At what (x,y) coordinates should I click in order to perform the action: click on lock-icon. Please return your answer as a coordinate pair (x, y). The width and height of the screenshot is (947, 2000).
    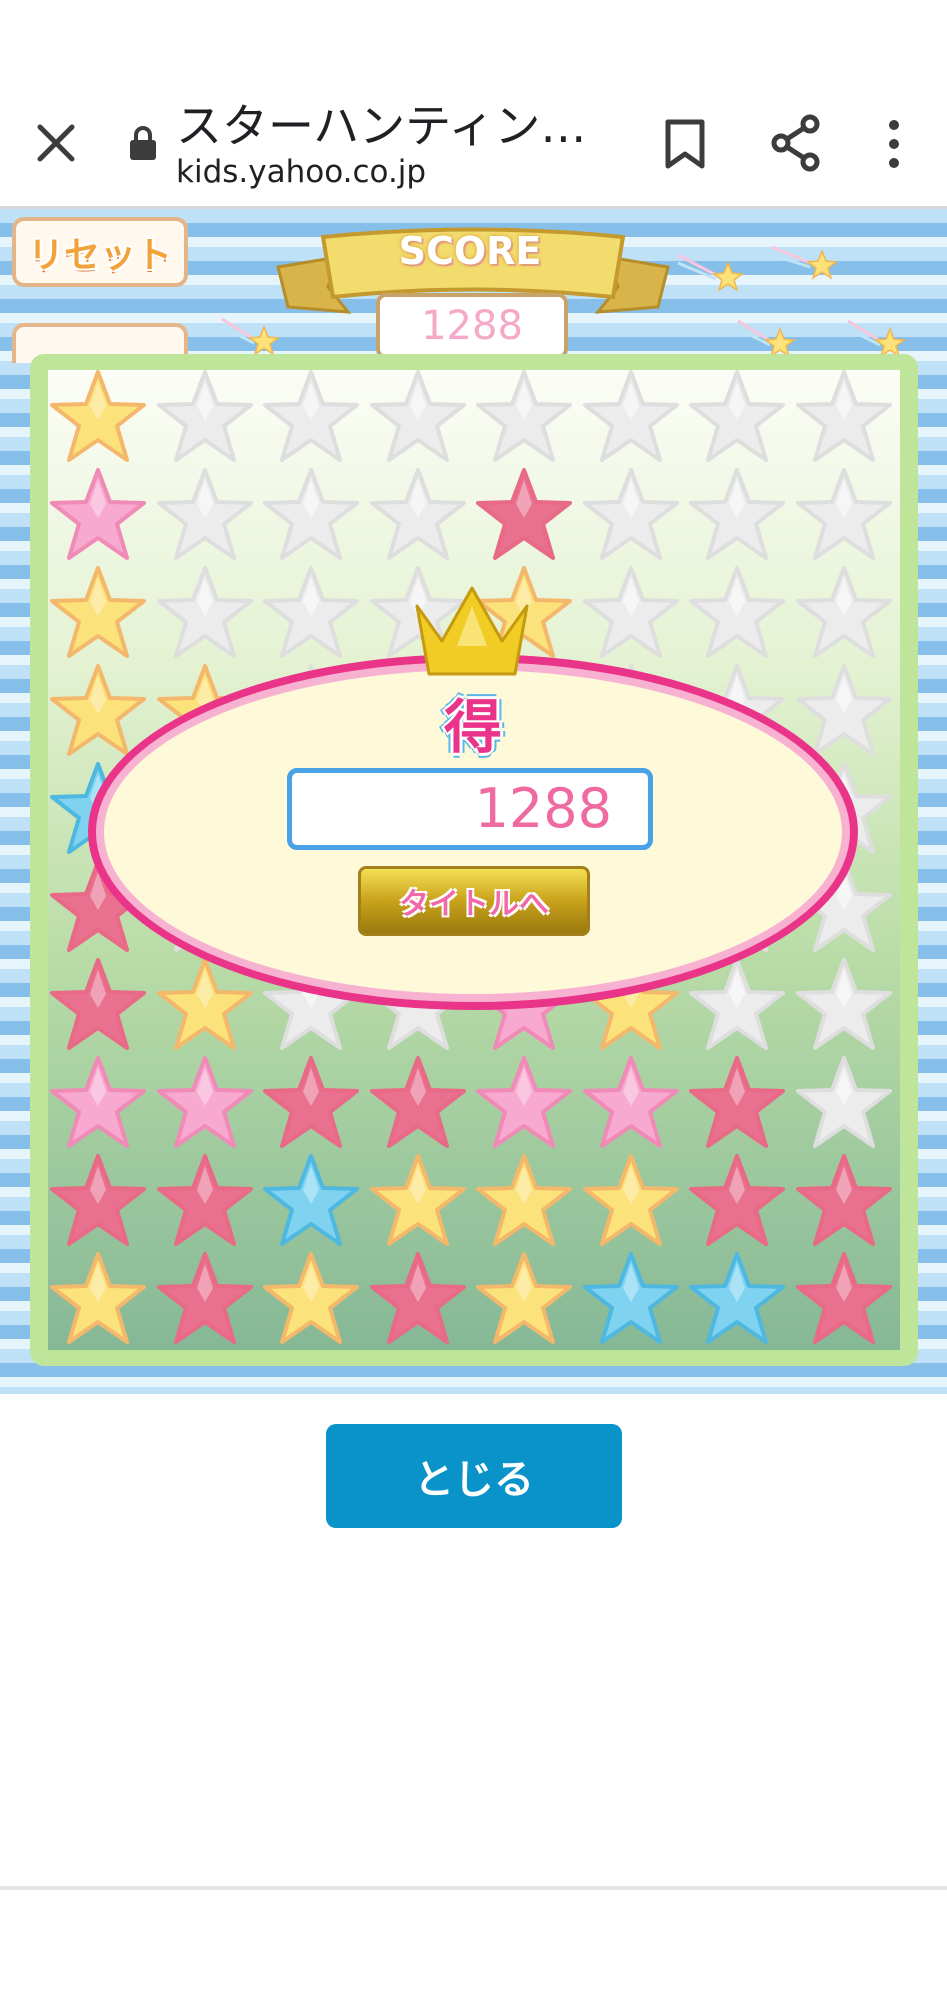
    Looking at the image, I should click on (143, 143).